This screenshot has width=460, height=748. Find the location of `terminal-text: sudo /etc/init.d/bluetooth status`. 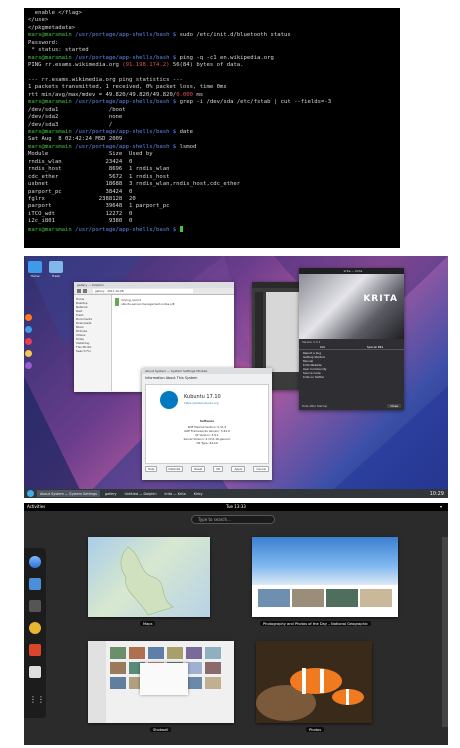

terminal-text: sudo /etc/init.d/bluetooth status is located at coordinates (235, 35).